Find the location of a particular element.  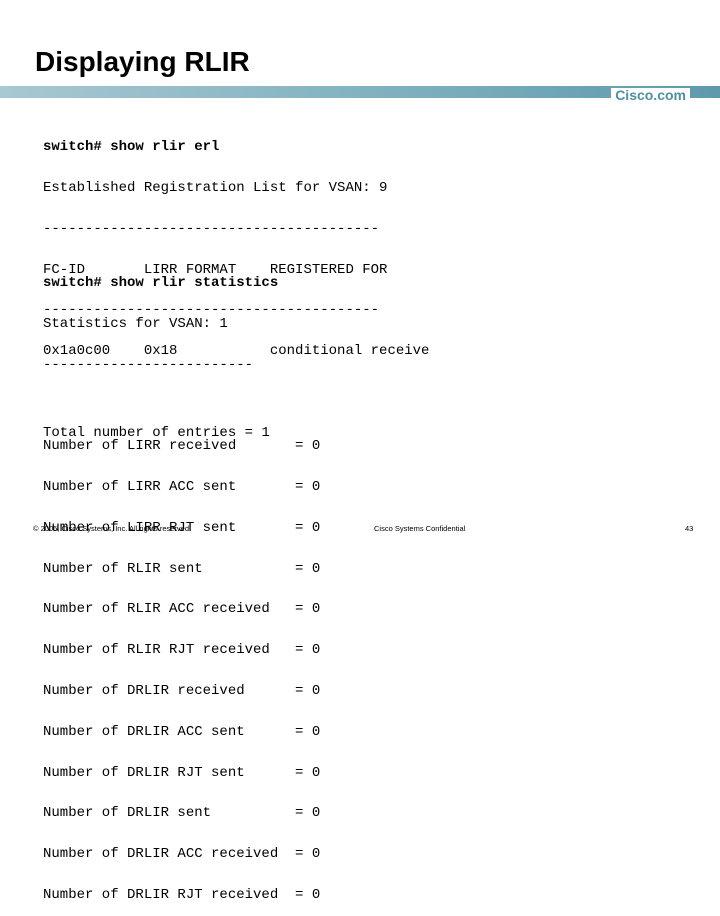

stat-line: Number of DRLIR ACC received = 0 is located at coordinates (182, 854).